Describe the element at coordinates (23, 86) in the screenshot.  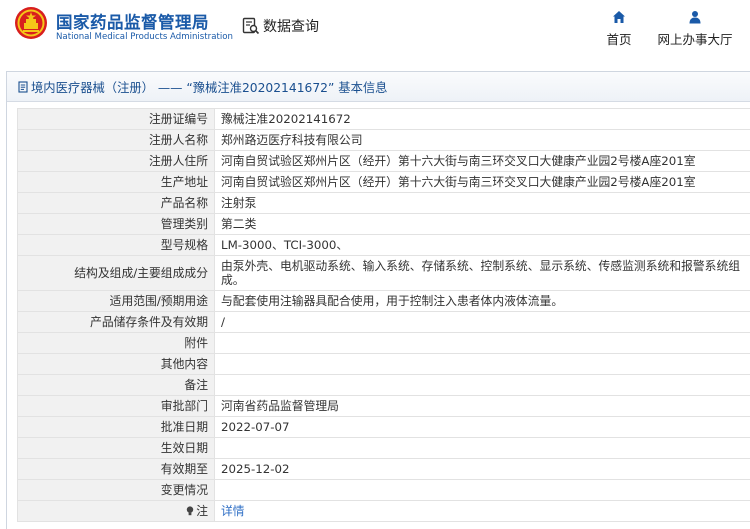
I see `document-icon` at that location.